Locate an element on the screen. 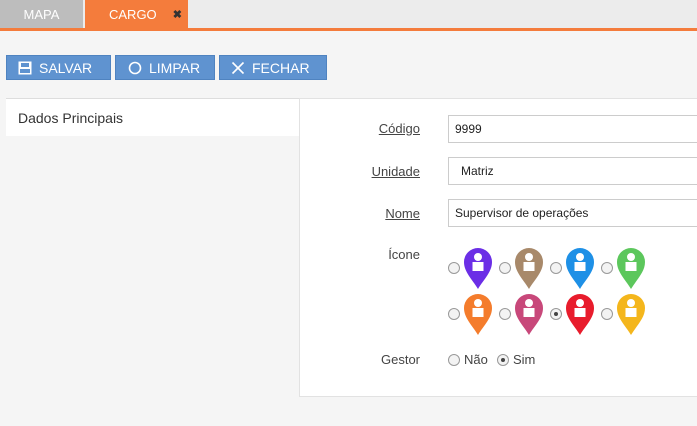 This screenshot has height=426, width=697. green-pin-icon is located at coordinates (631, 268).